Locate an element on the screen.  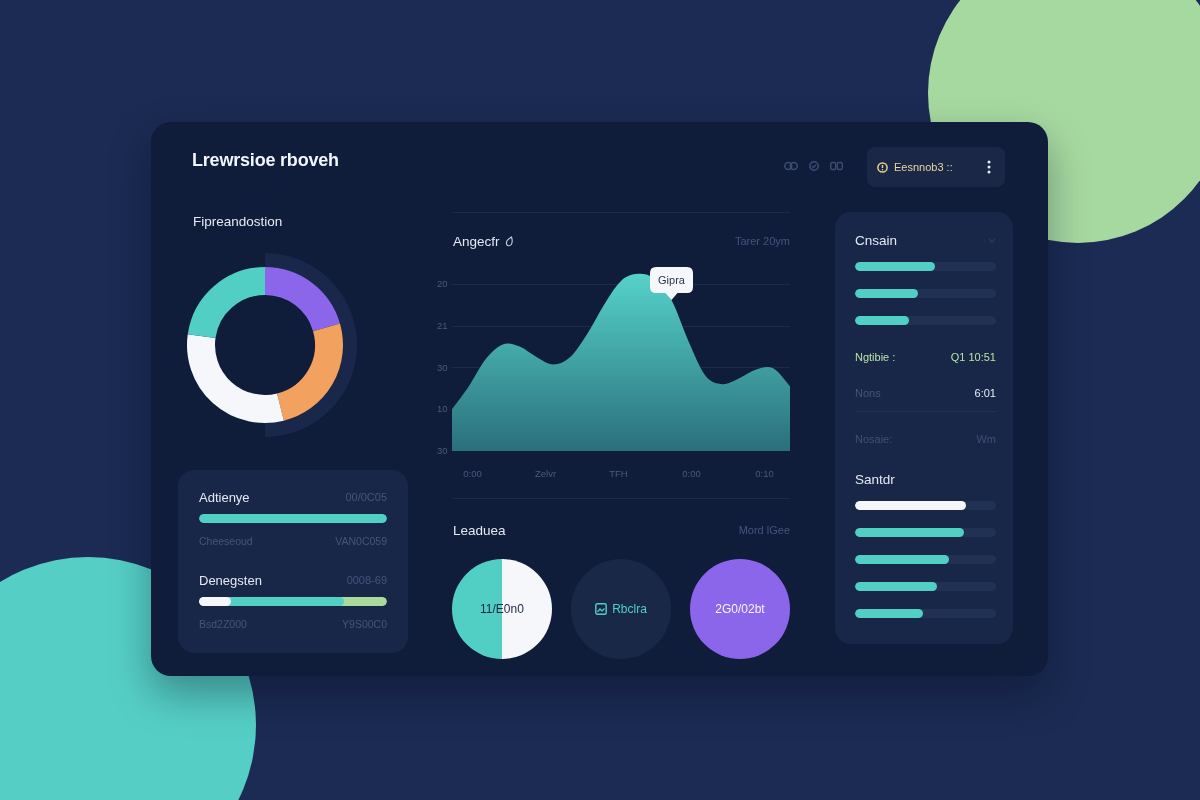
check-circle-icon is located at coordinates (814, 166).